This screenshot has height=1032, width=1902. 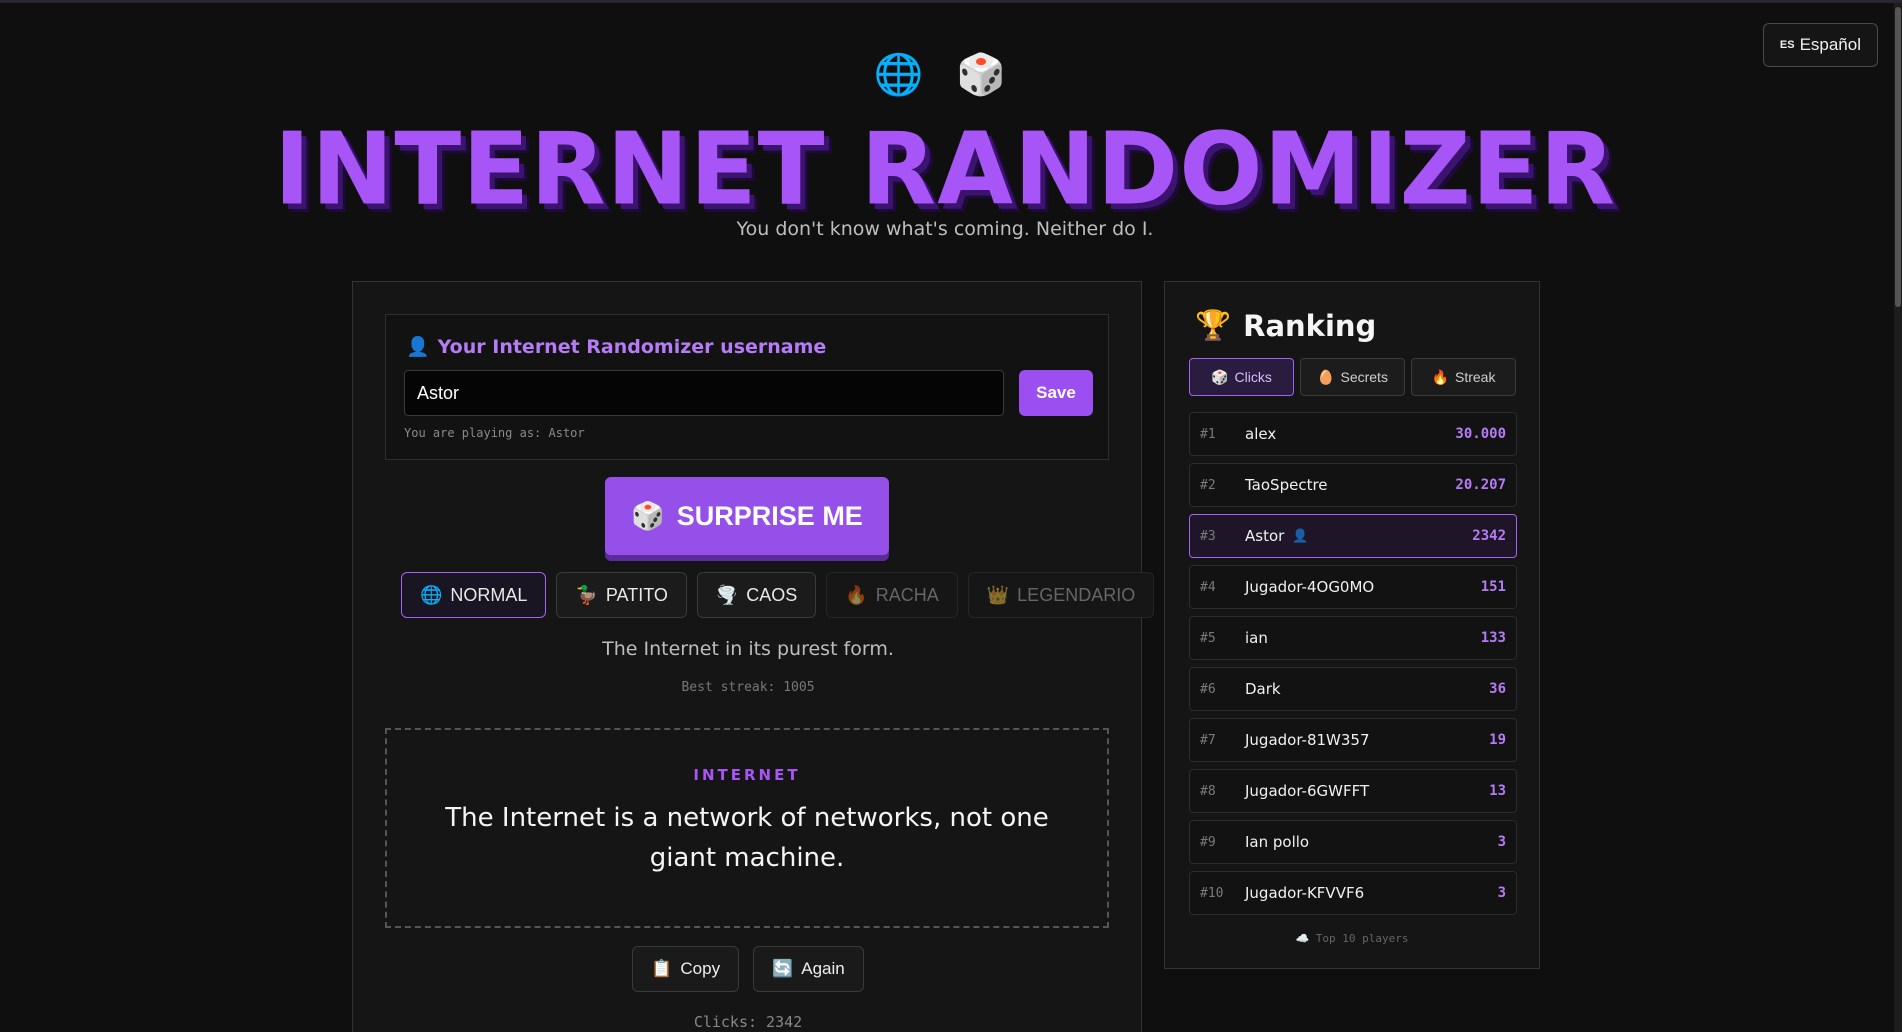 What do you see at coordinates (1208, 791) in the screenshot?
I see `rank-position: #8` at bounding box center [1208, 791].